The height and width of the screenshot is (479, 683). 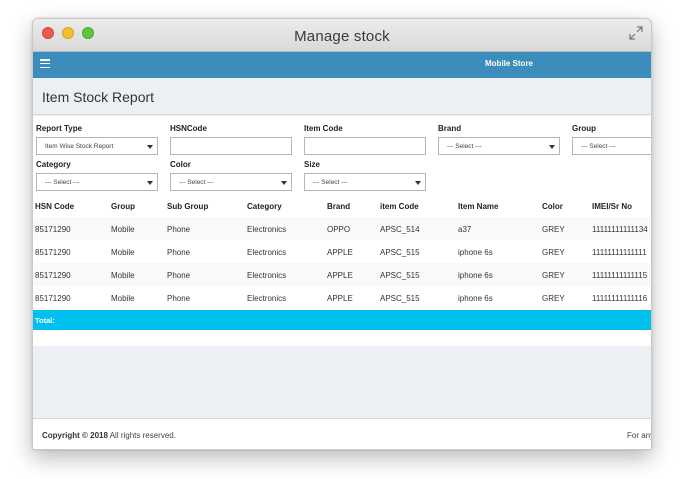 I want to click on color-select: --- Select ---, so click(x=231, y=182).